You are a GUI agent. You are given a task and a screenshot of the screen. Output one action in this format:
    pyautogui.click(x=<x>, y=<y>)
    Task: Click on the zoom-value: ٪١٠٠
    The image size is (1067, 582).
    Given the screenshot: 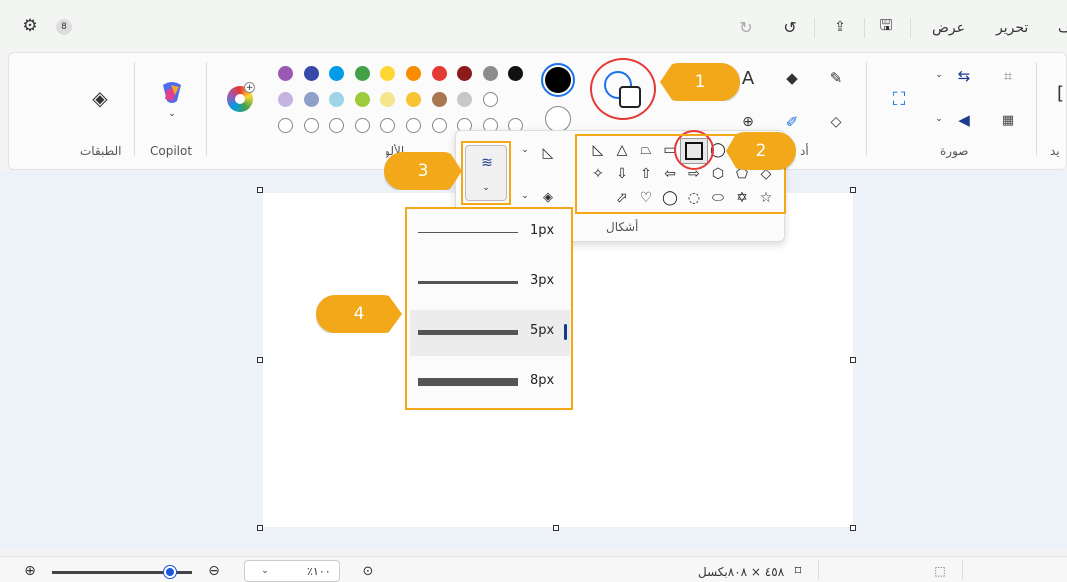 What is the action you would take?
    pyautogui.click(x=319, y=571)
    